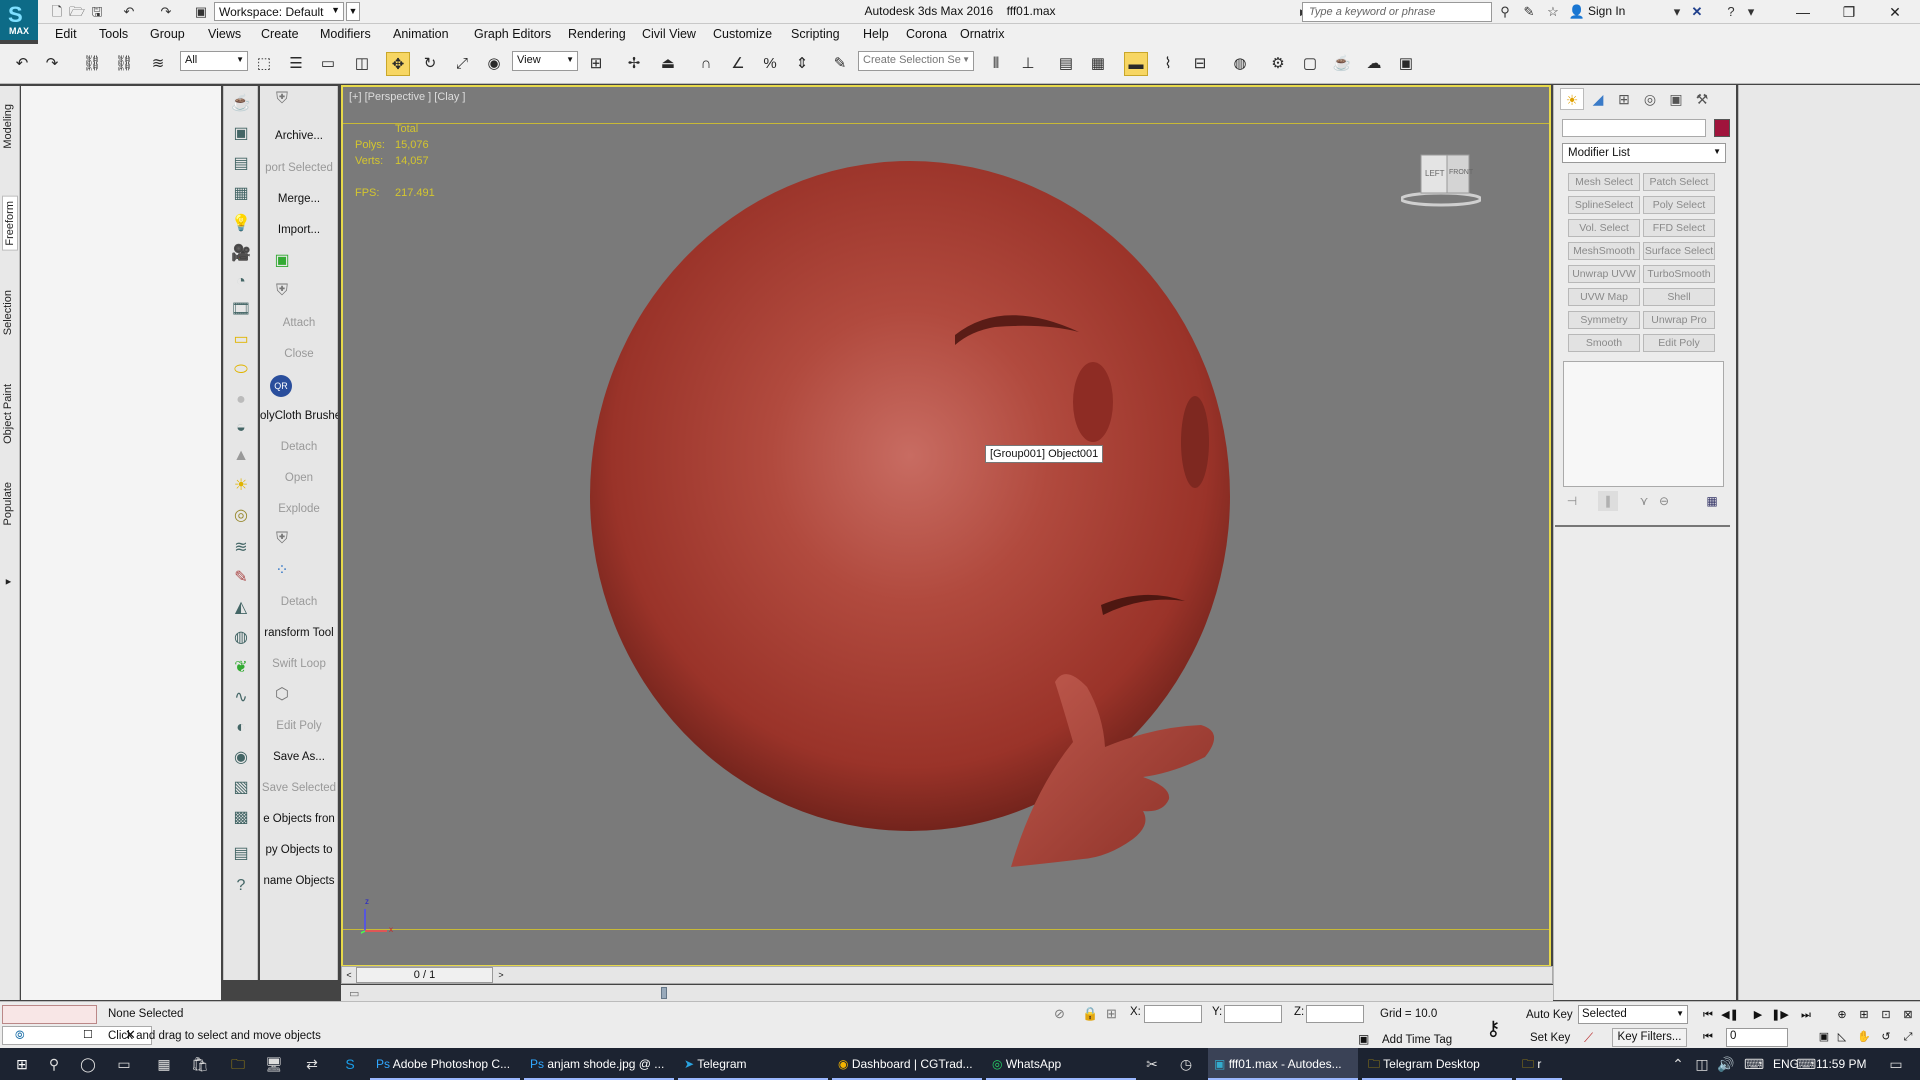  I want to click on taskbar-telegram-desktop: 🗀 Telegram Desktop, so click(1437, 1064).